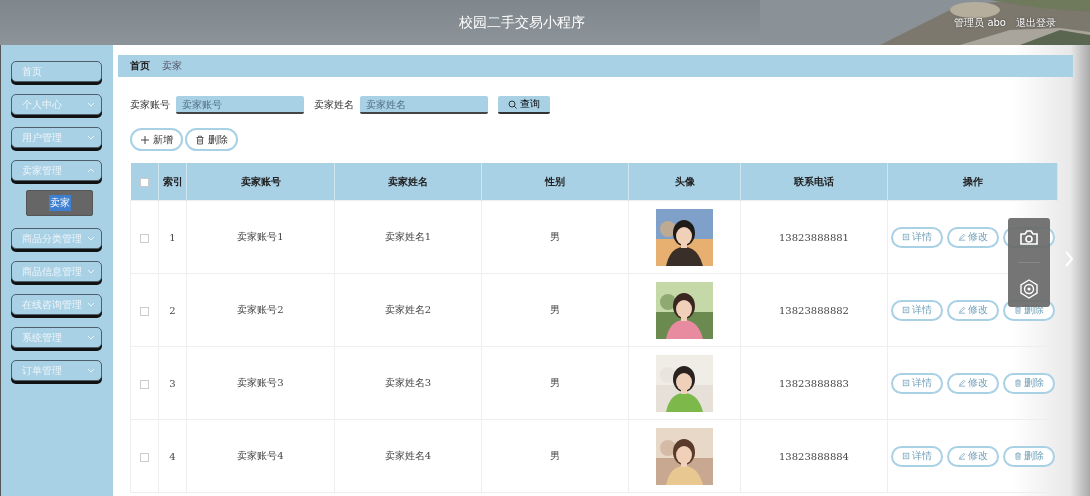 Image resolution: width=1090 pixels, height=496 pixels. I want to click on table-cell: 2, so click(172, 310).